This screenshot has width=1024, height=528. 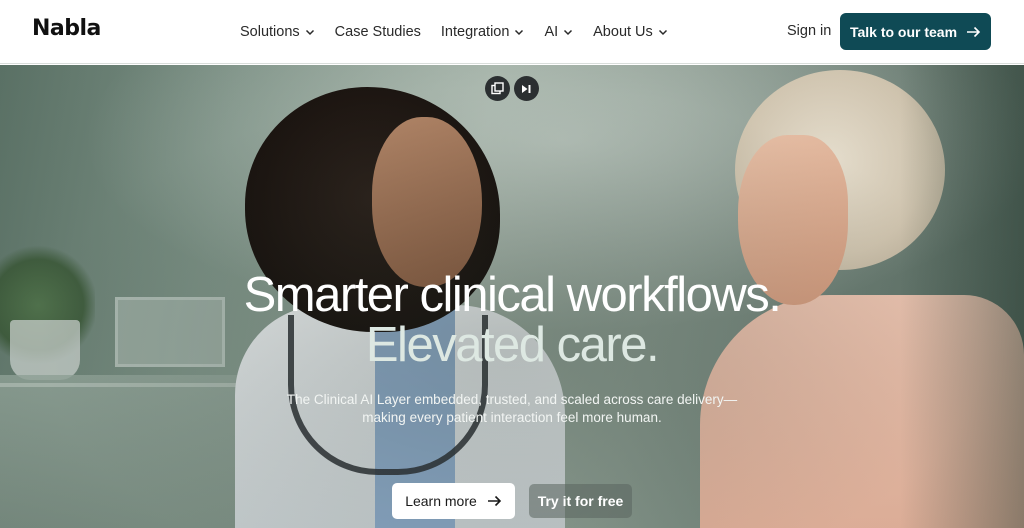 I want to click on nav-item-ai: AI, so click(x=558, y=32).